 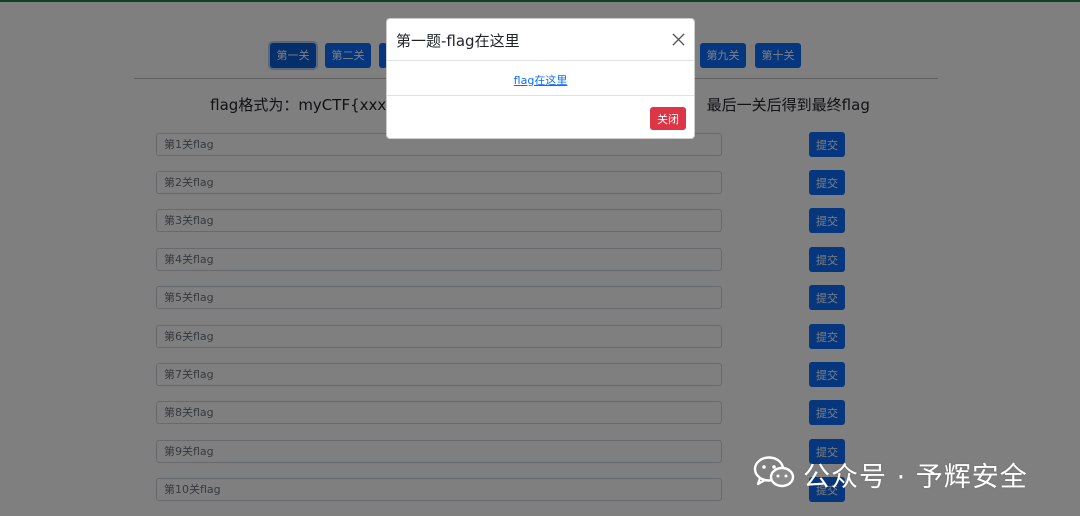 I want to click on wechat-icon, so click(x=774, y=472).